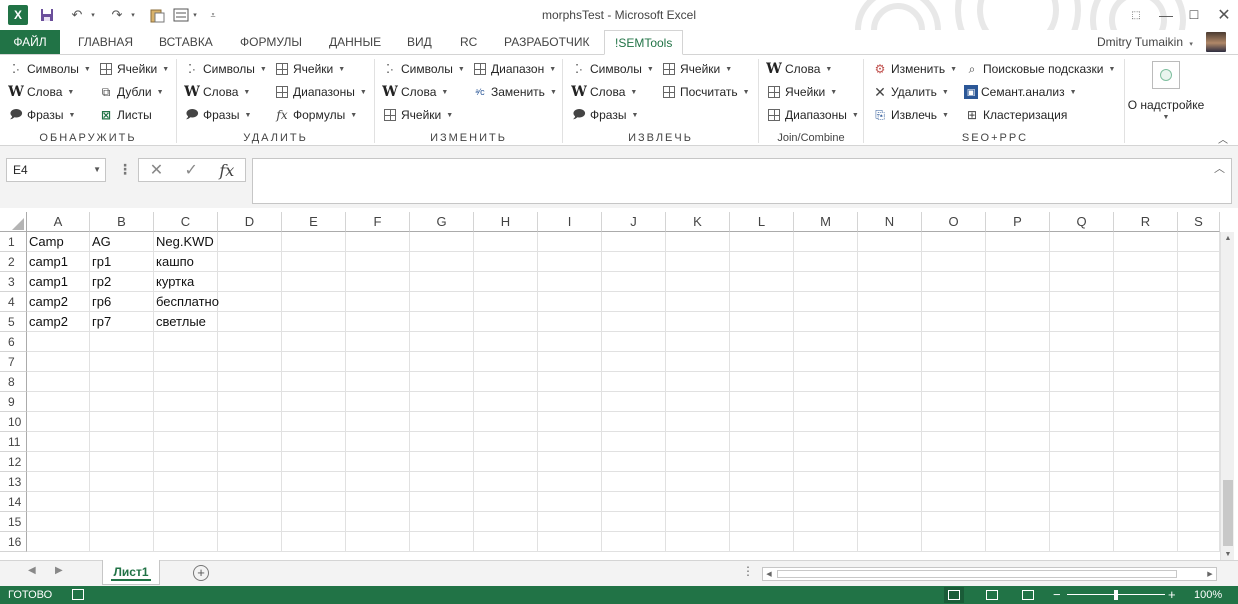  What do you see at coordinates (56, 170) in the screenshot?
I see `name-box: E4 ▼` at bounding box center [56, 170].